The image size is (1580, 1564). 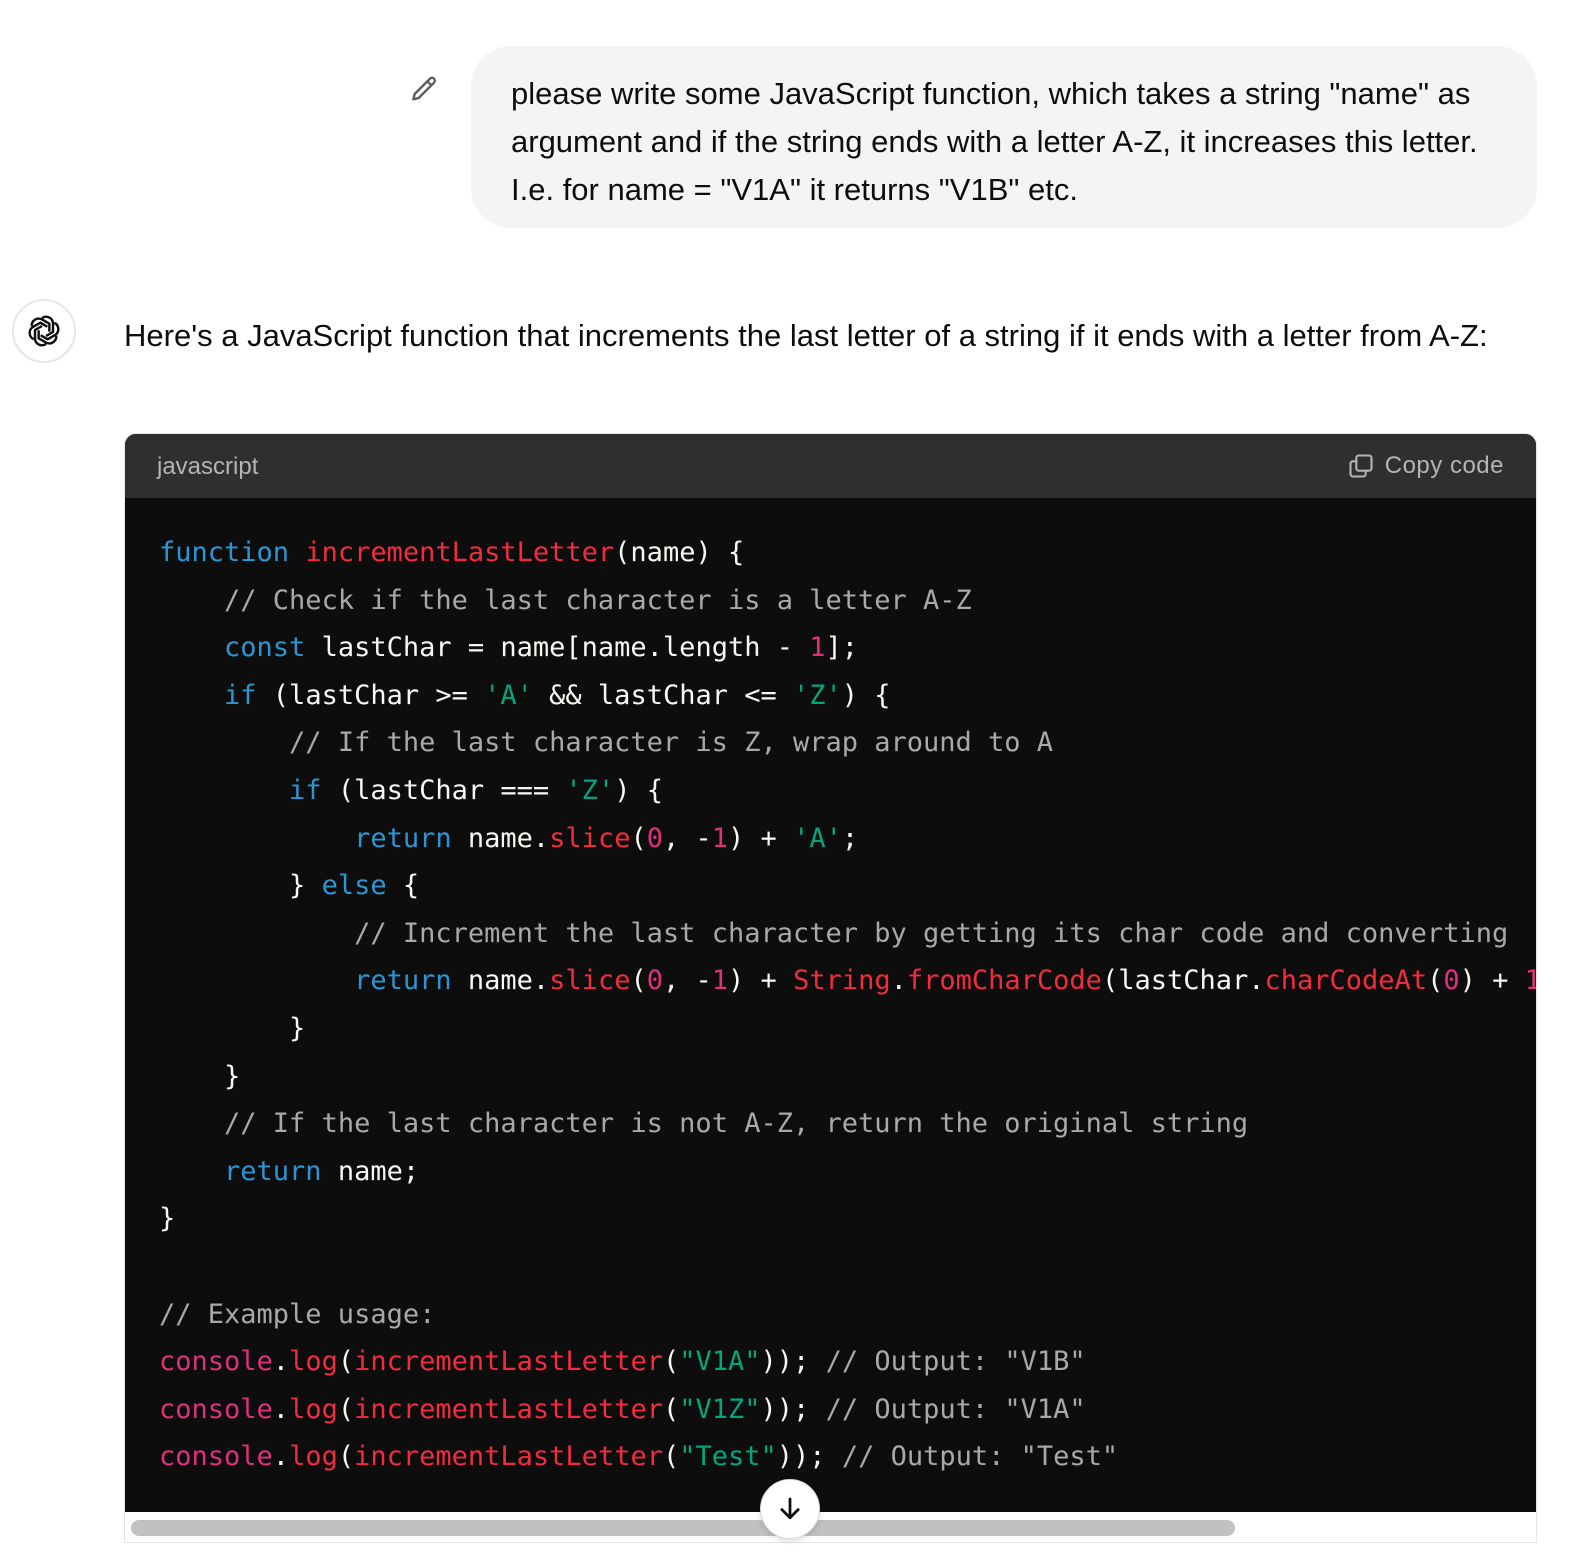 What do you see at coordinates (443, 790) in the screenshot?
I see `code-token: (lastChar ===` at bounding box center [443, 790].